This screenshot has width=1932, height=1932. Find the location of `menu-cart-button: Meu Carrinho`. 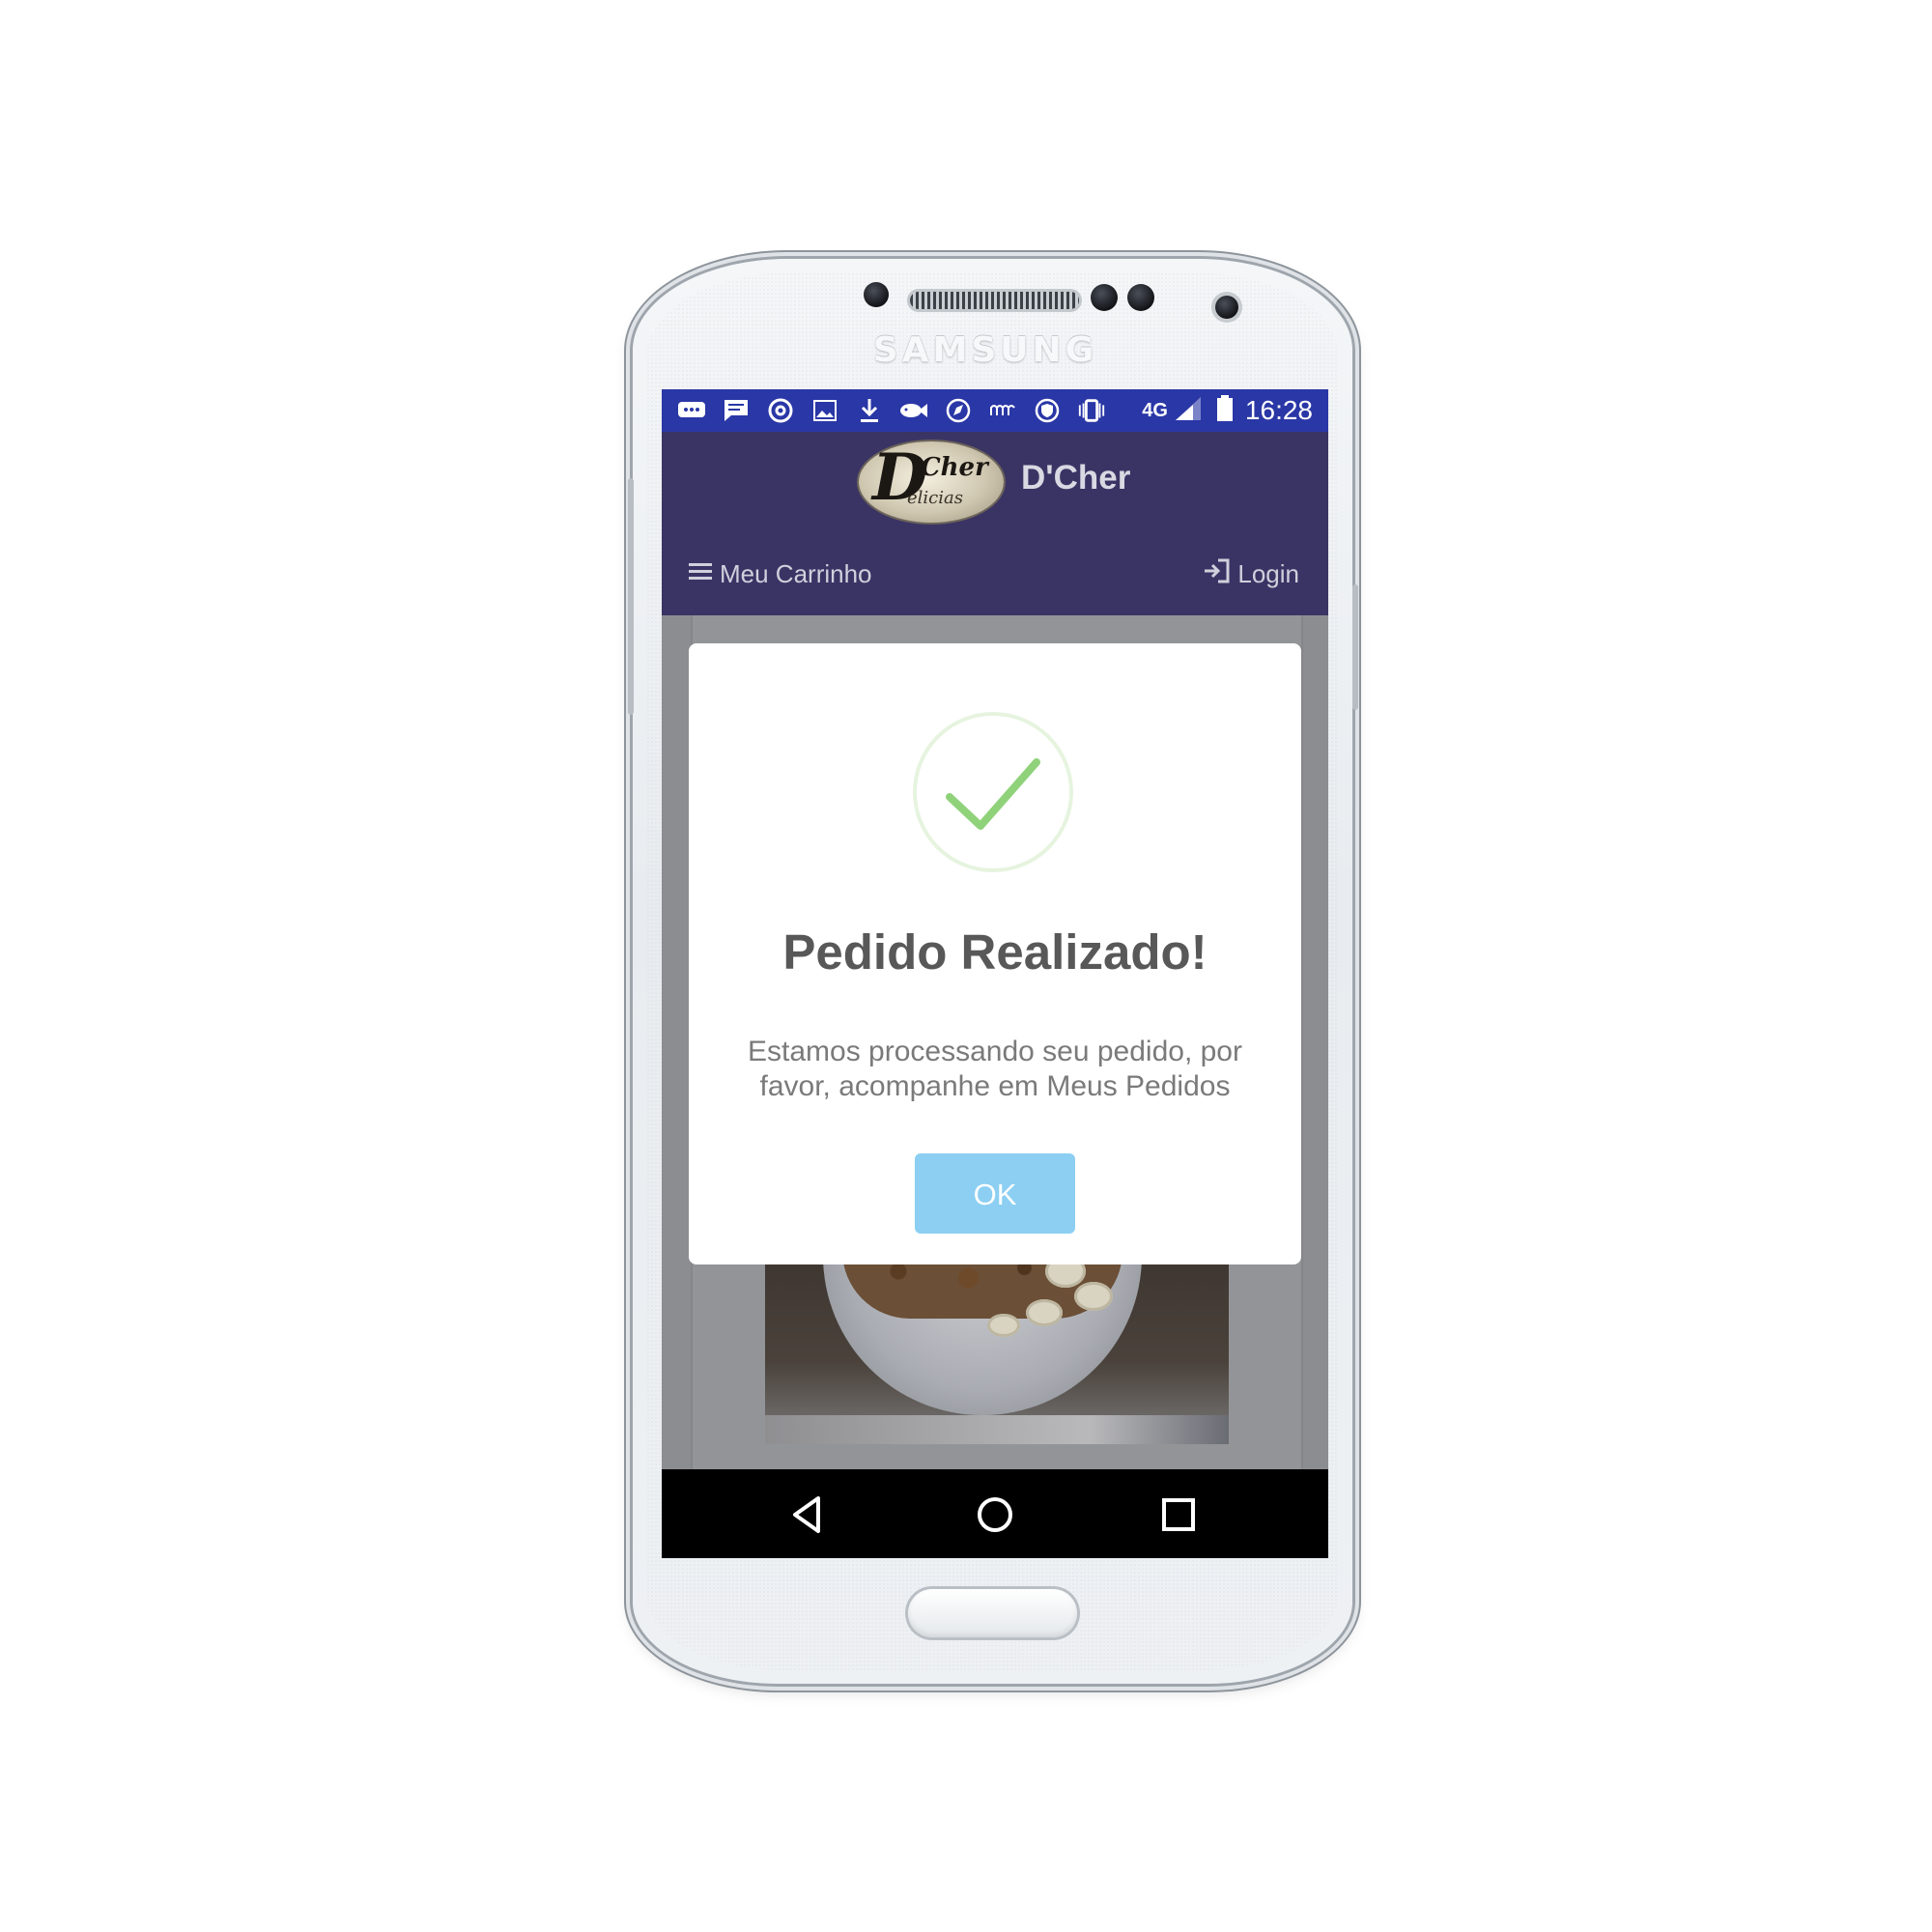

menu-cart-button: Meu Carrinho is located at coordinates (780, 573).